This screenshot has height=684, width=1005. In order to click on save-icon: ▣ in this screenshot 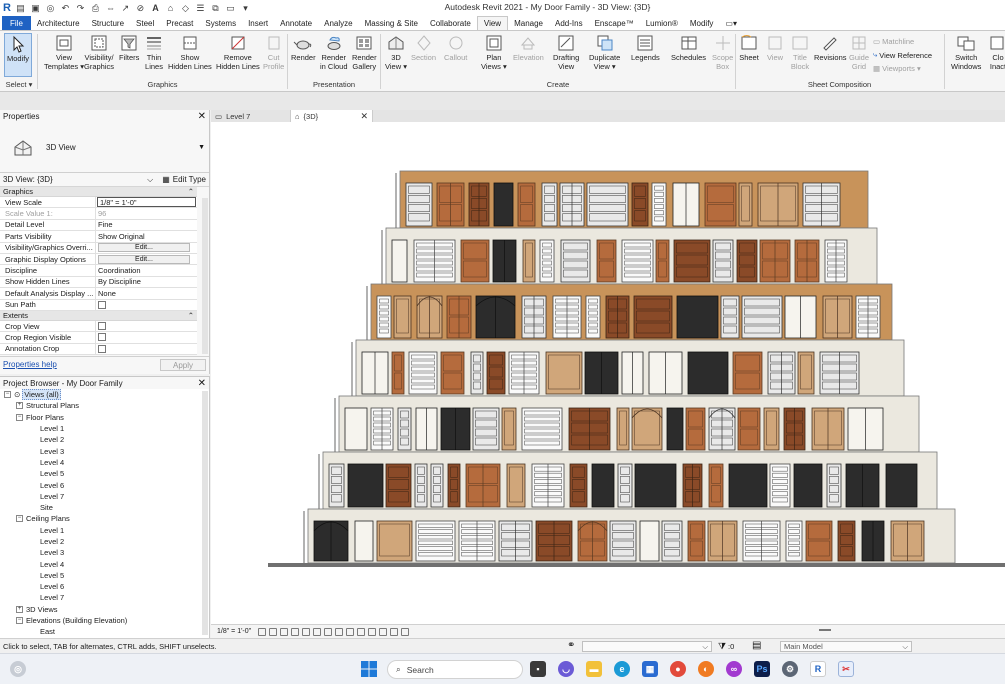, I will do `click(35, 8)`.